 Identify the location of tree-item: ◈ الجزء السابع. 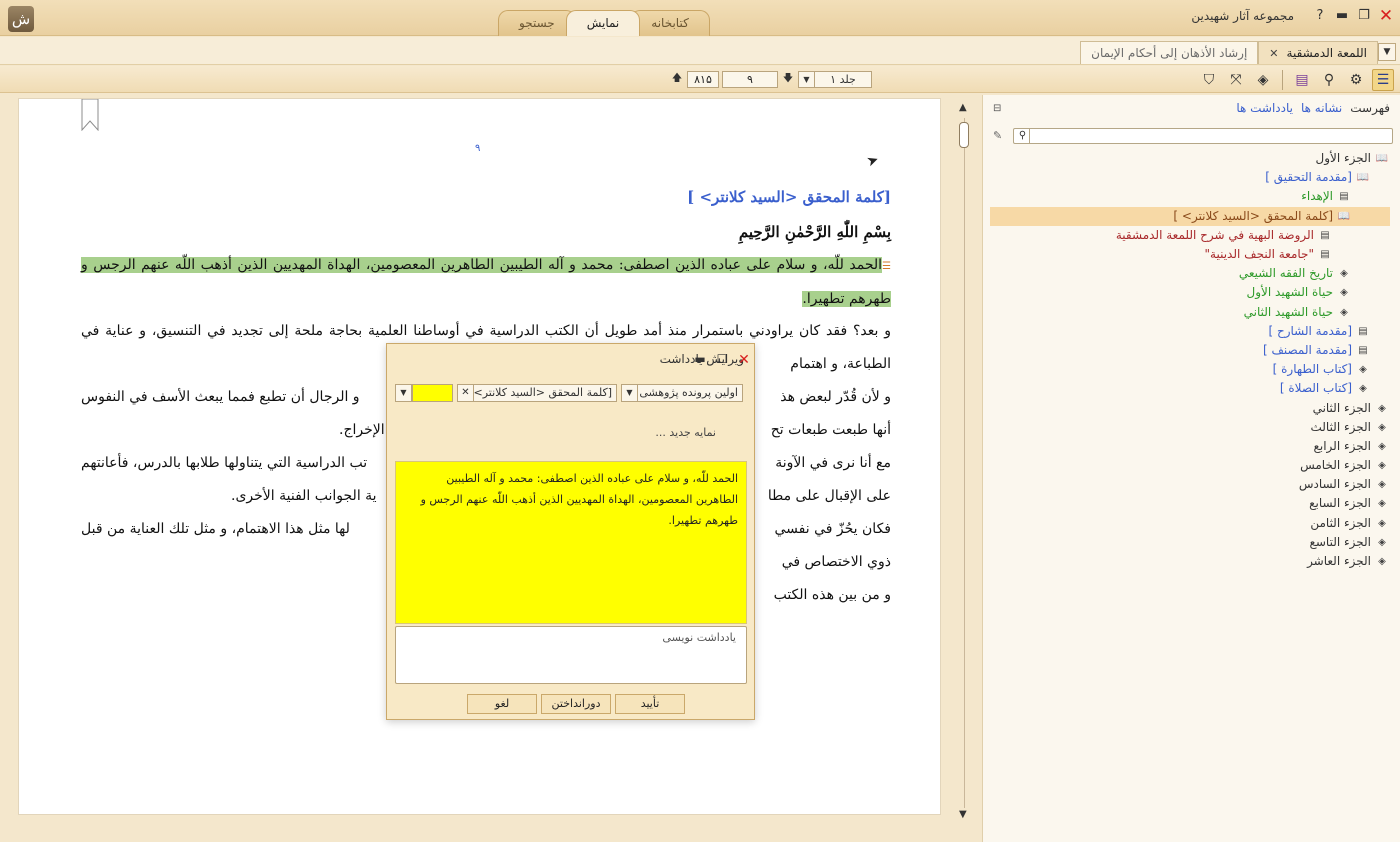
(1190, 503).